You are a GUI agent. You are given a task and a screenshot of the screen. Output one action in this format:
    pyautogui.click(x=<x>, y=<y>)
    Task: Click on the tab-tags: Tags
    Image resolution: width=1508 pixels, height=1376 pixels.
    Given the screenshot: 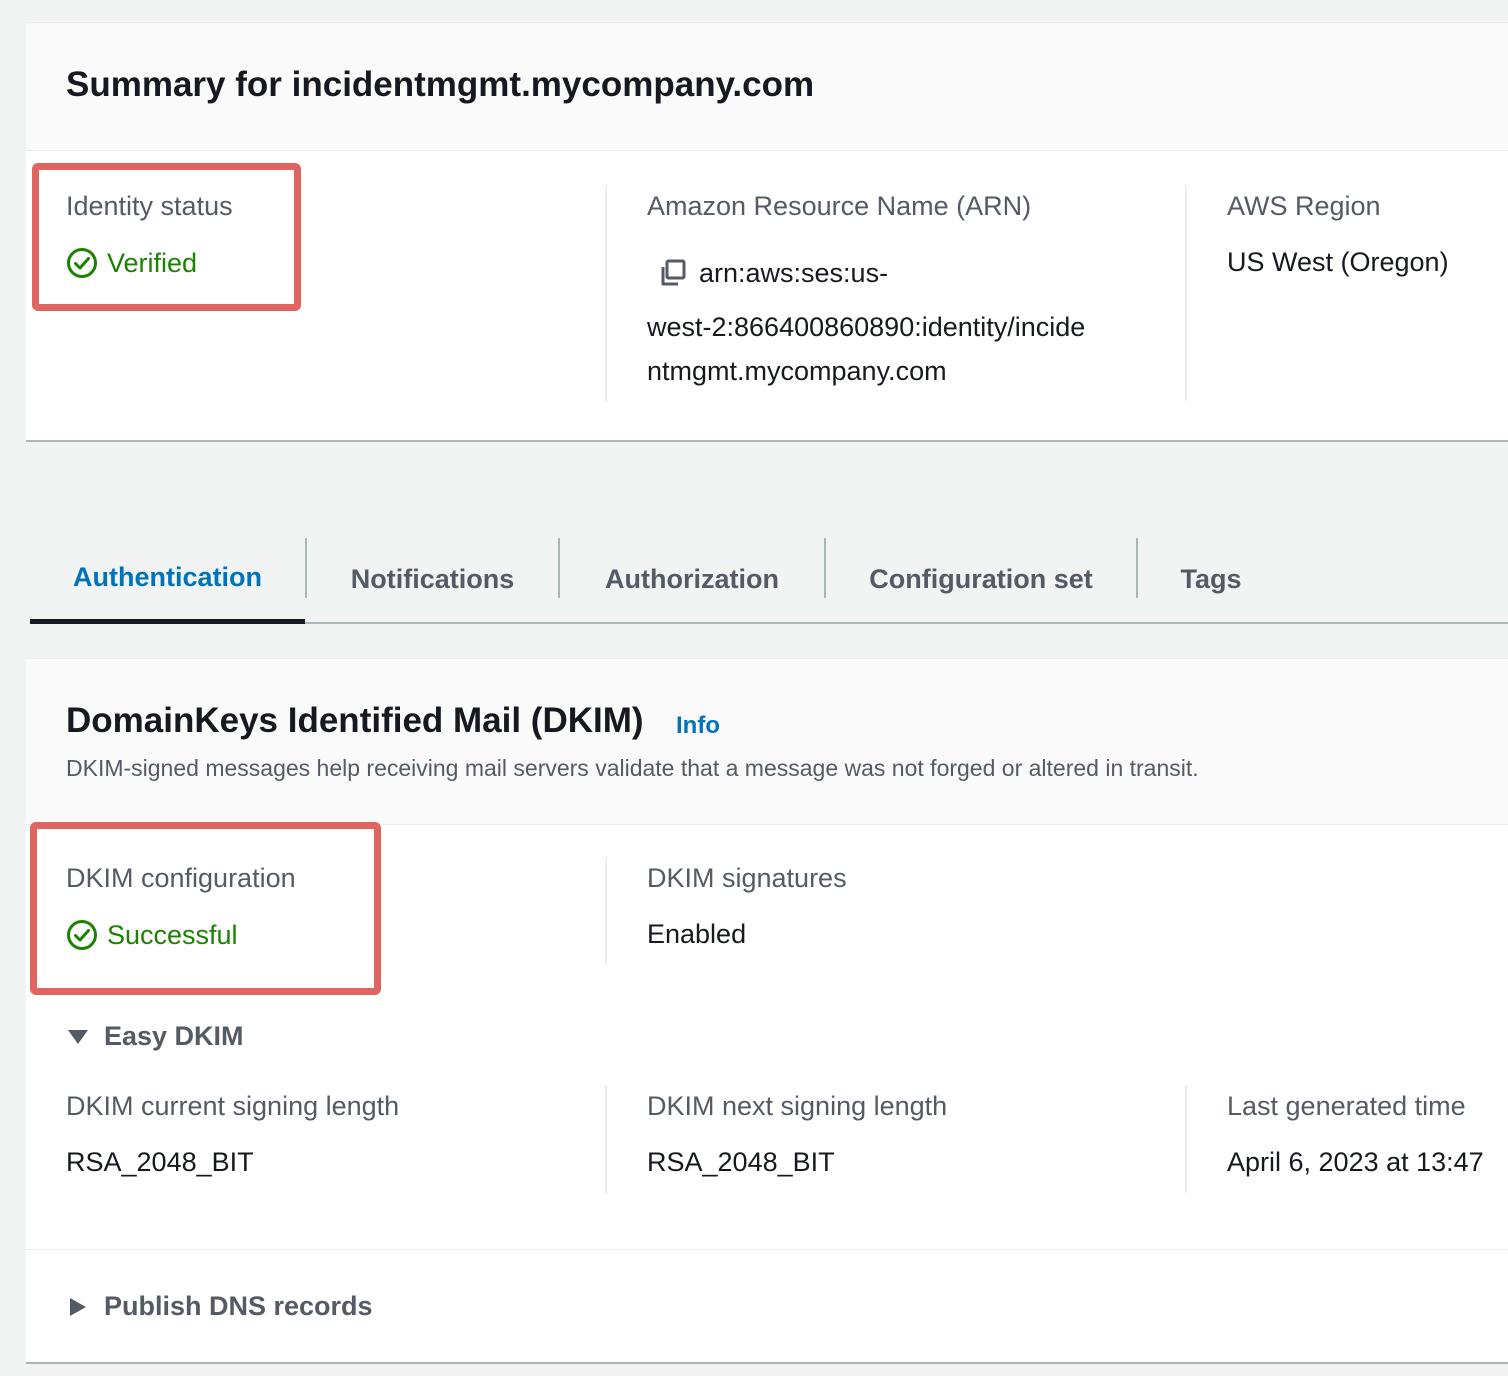 What is the action you would take?
    pyautogui.click(x=1211, y=579)
    